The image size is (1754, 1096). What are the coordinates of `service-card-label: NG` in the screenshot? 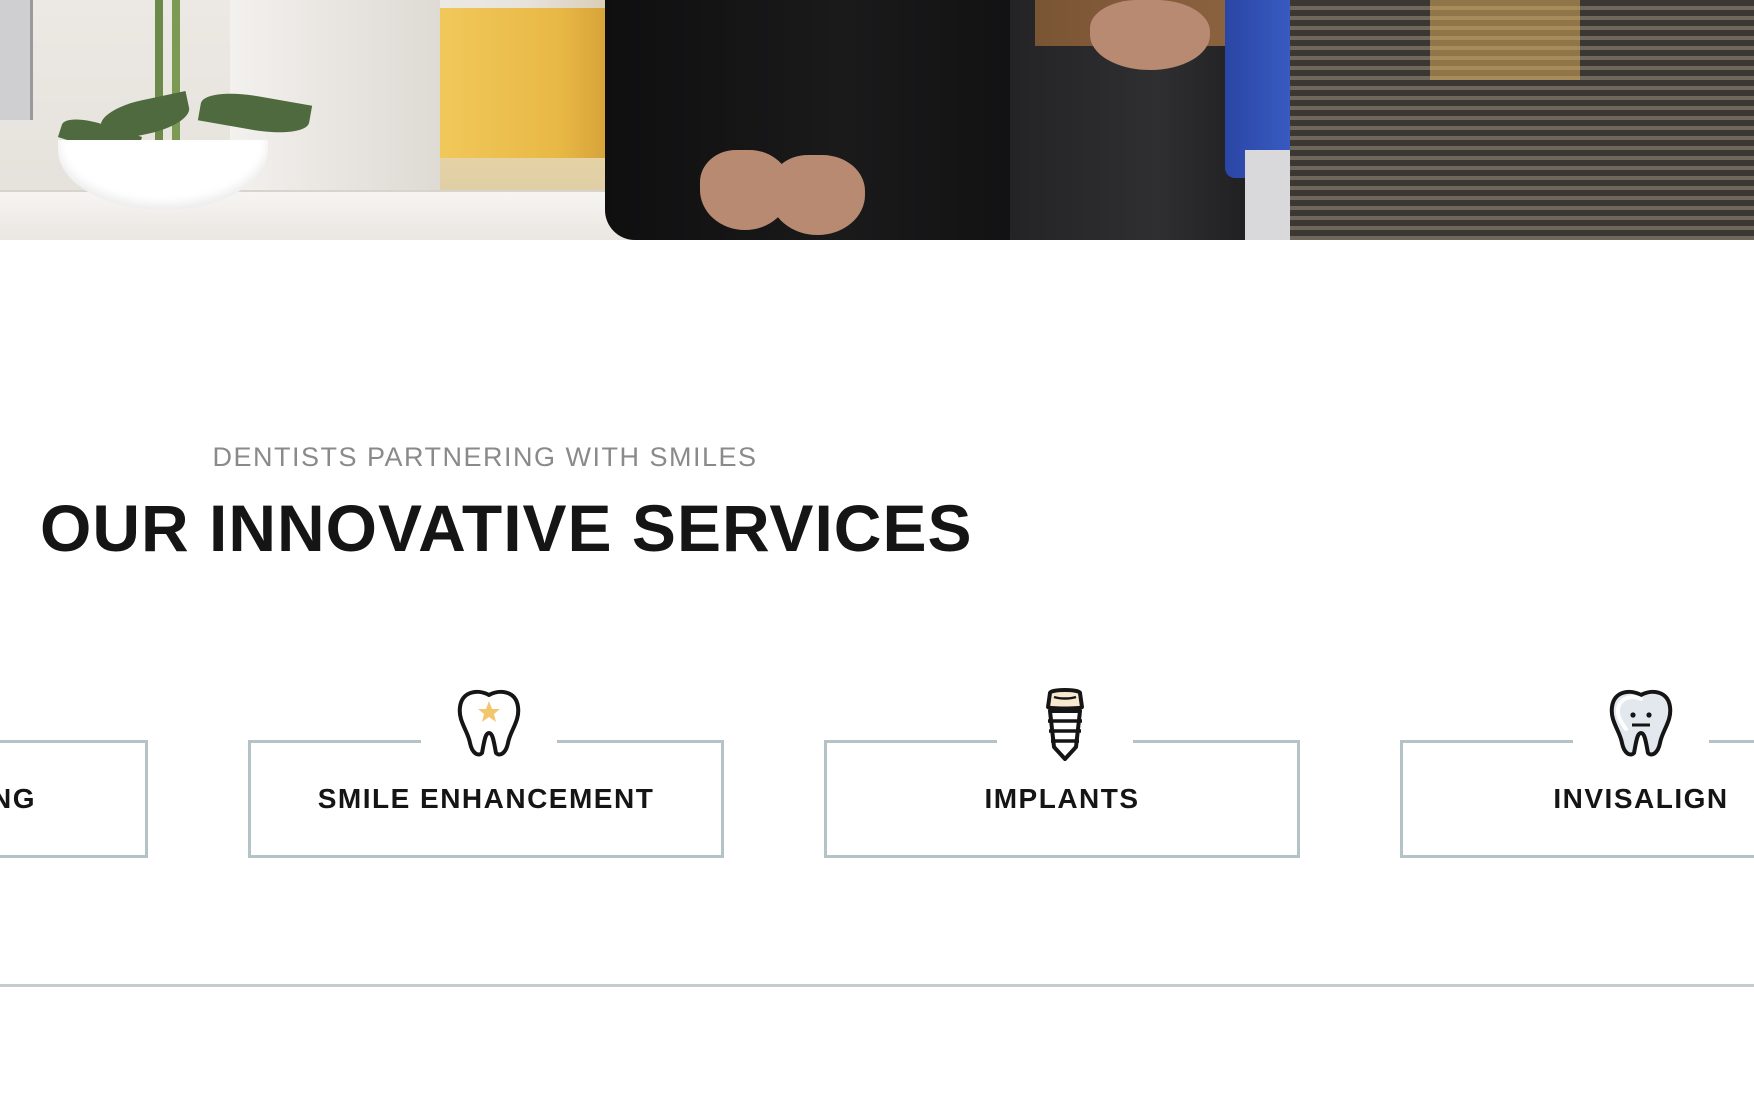 It's located at (18, 798).